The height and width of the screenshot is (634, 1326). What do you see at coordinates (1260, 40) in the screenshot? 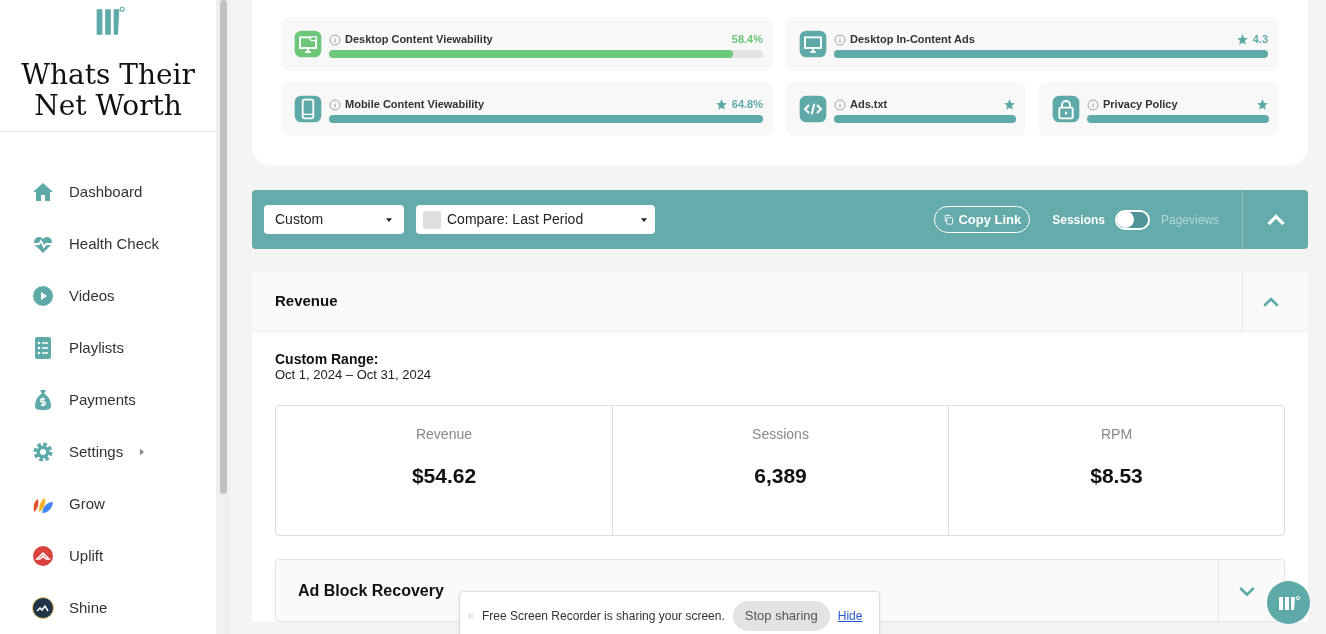
I see `metric-value: 4.3` at bounding box center [1260, 40].